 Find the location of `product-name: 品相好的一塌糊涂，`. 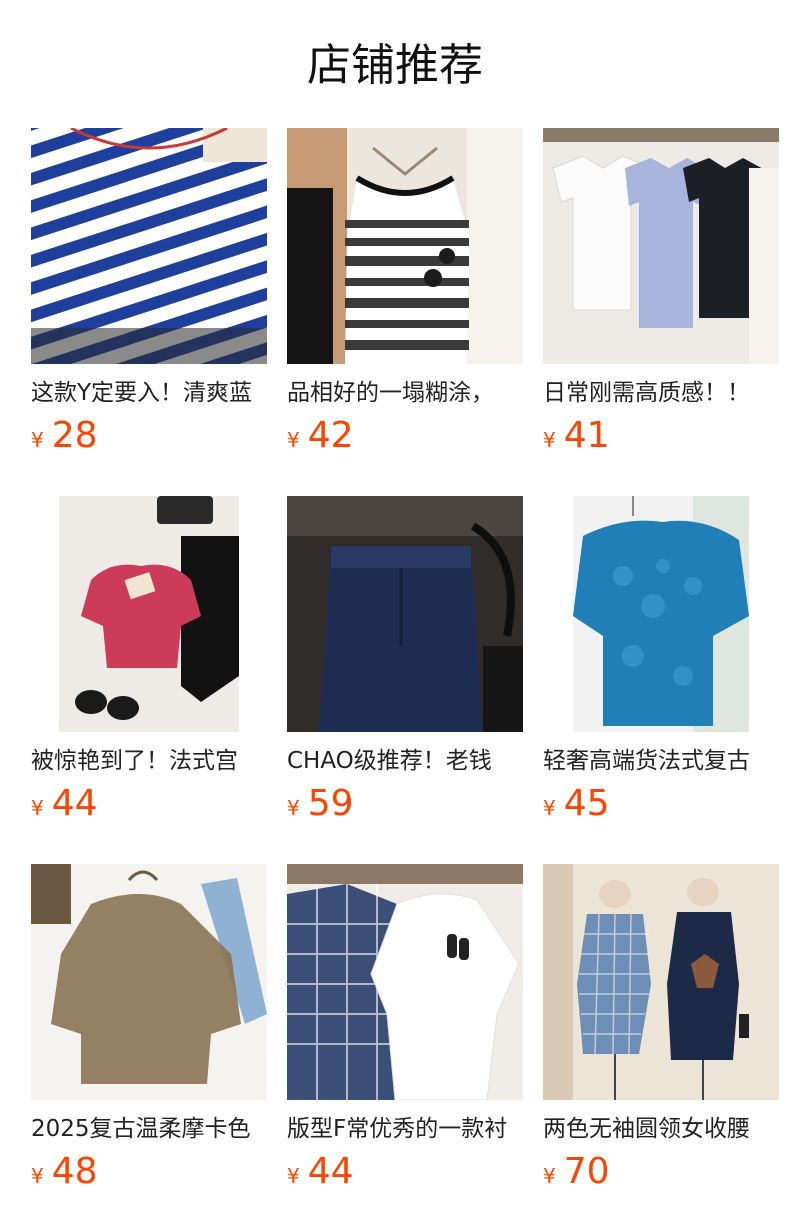

product-name: 品相好的一塌糊涂， is located at coordinates (405, 393).